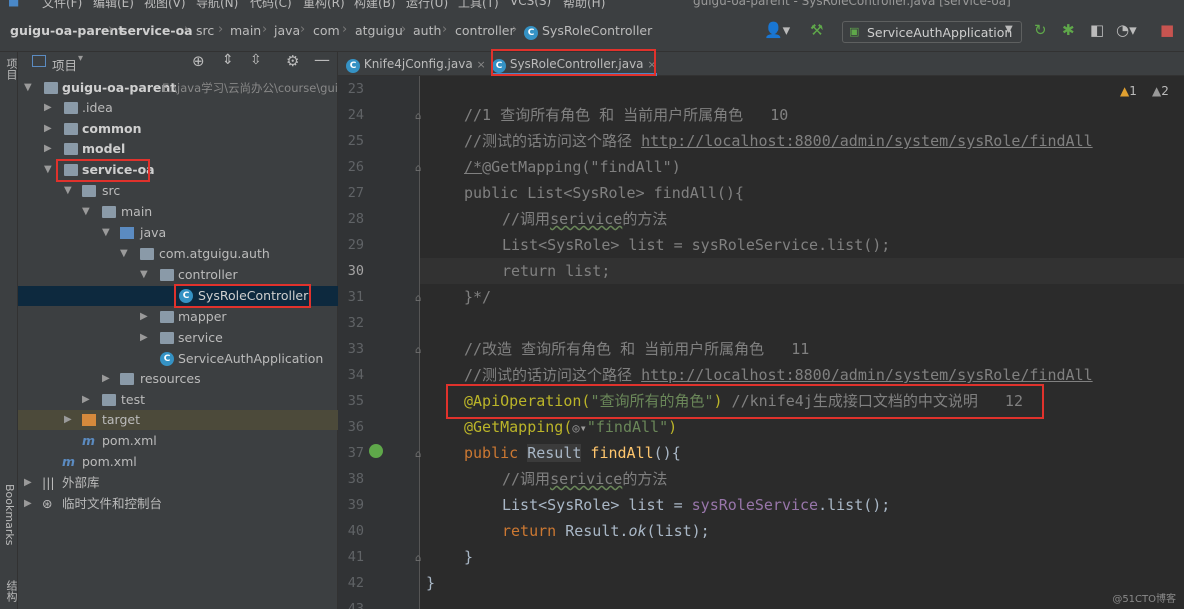 This screenshot has height=609, width=1184. What do you see at coordinates (11, 69) in the screenshot?
I see `project-tool-window-button: 项目` at bounding box center [11, 69].